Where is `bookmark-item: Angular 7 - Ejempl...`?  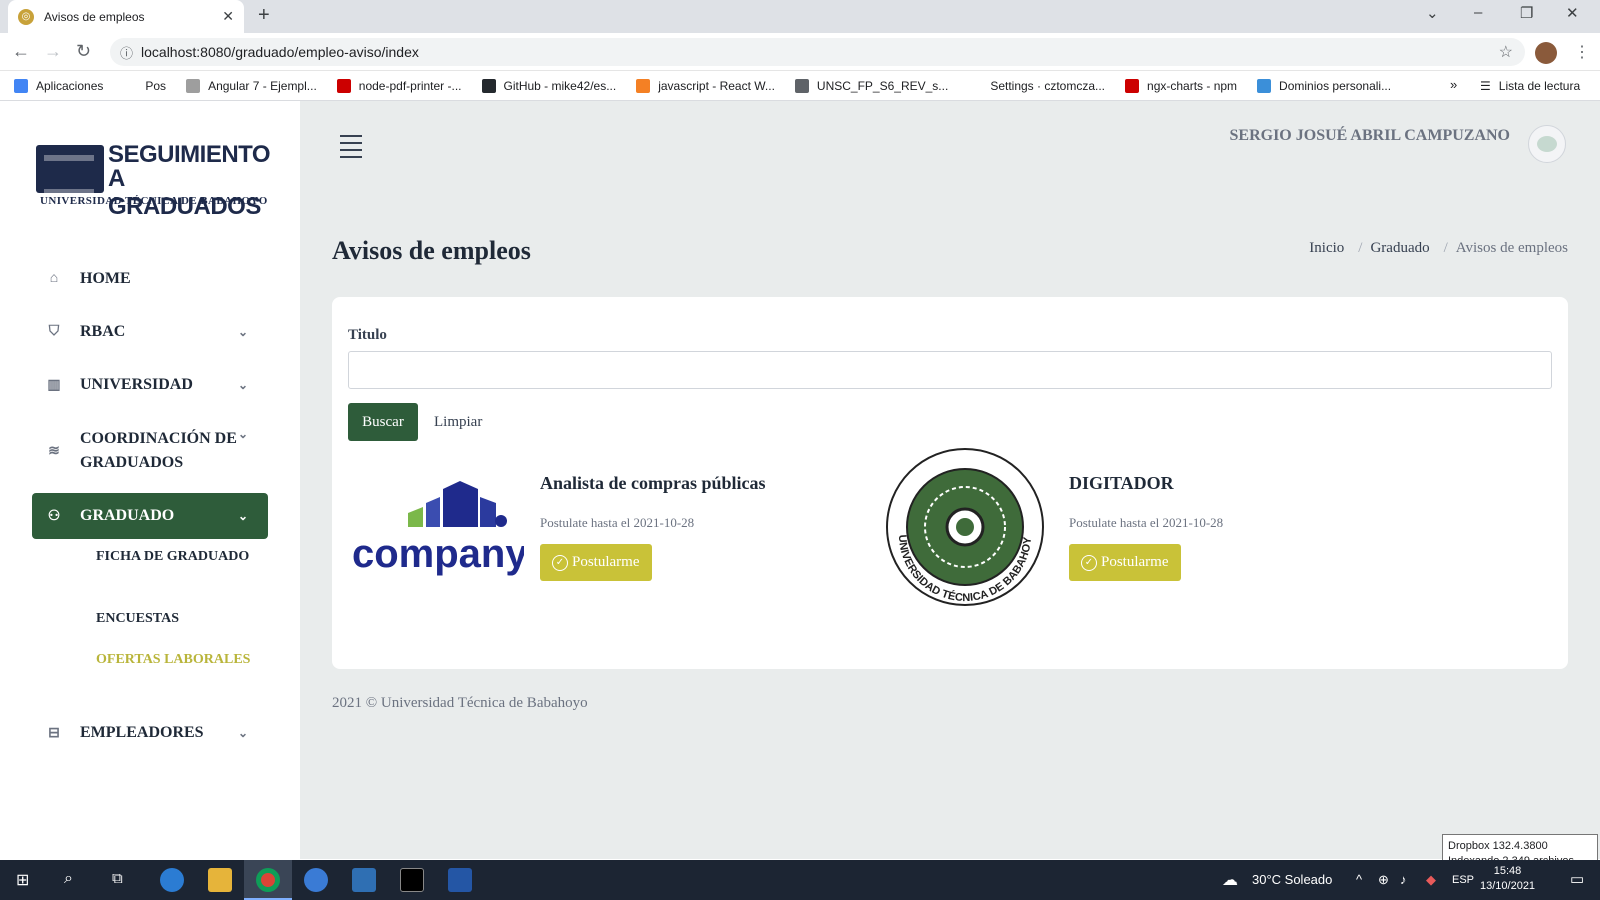 bookmark-item: Angular 7 - Ejempl... is located at coordinates (251, 85).